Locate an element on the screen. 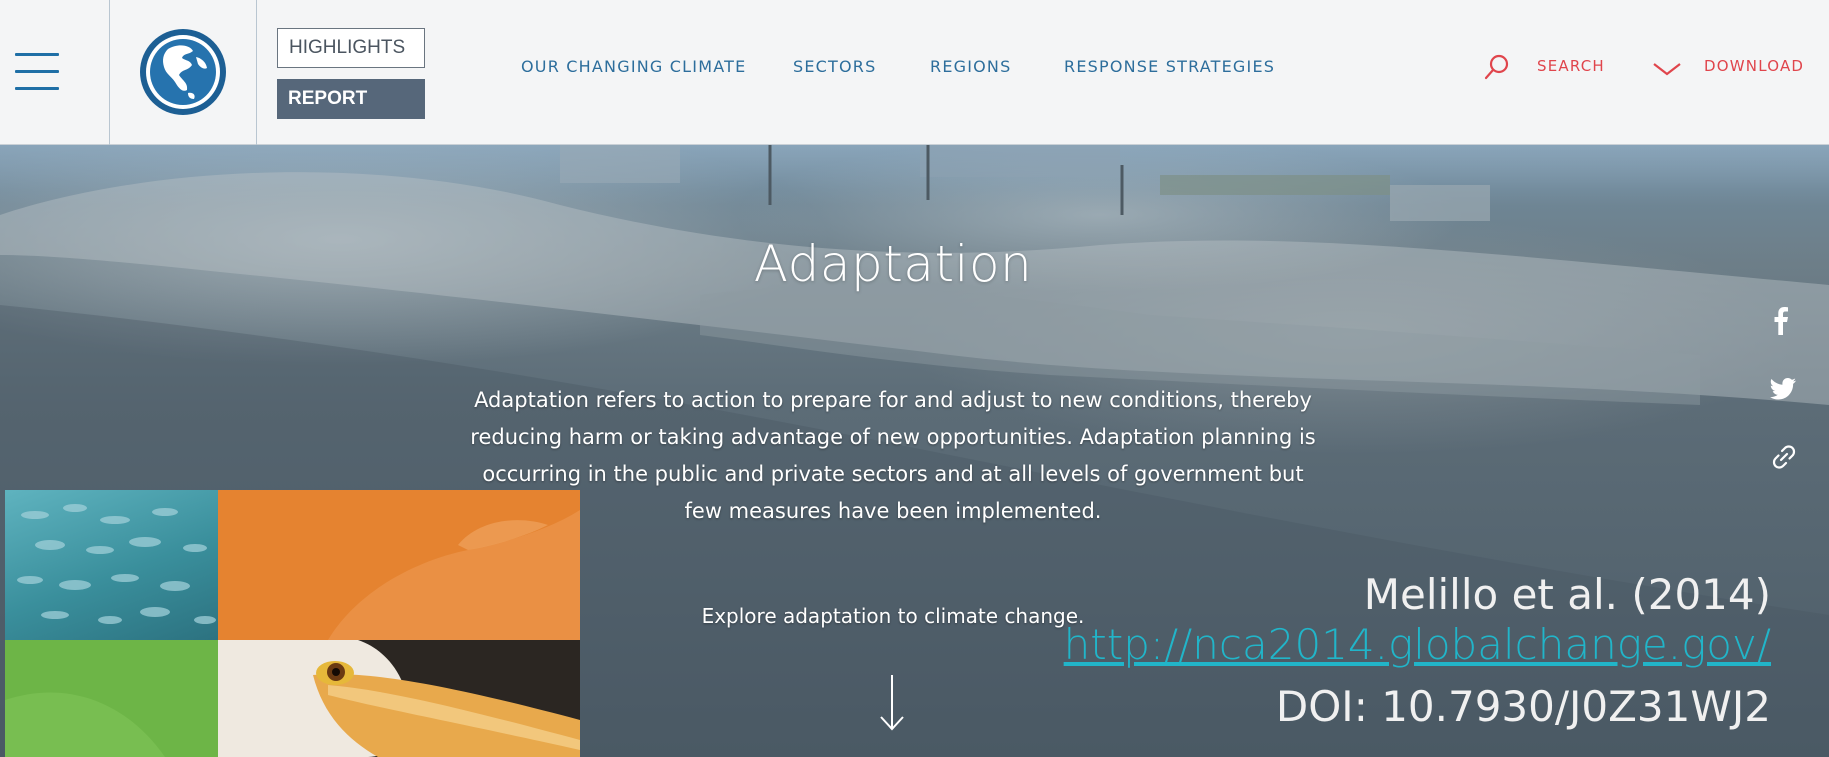 This screenshot has width=1829, height=757. orange-tile is located at coordinates (399, 565).